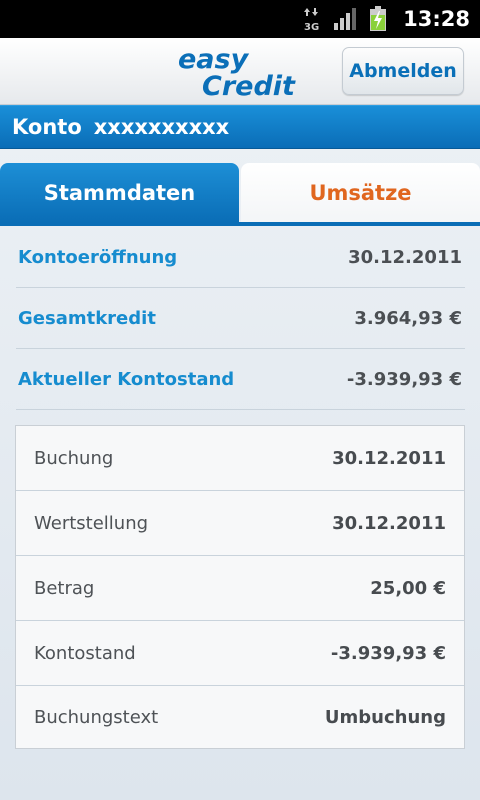 The image size is (480, 800). What do you see at coordinates (98, 257) in the screenshot?
I see `summary-label: Kontoeröffnung` at bounding box center [98, 257].